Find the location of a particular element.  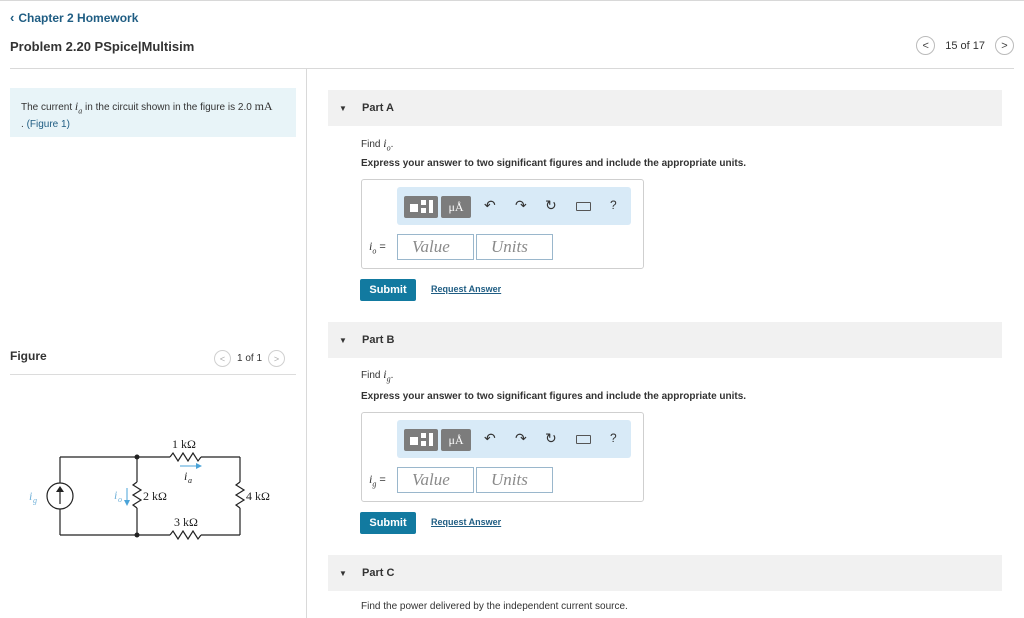

part-b-header: ▼ Part B is located at coordinates (665, 340).